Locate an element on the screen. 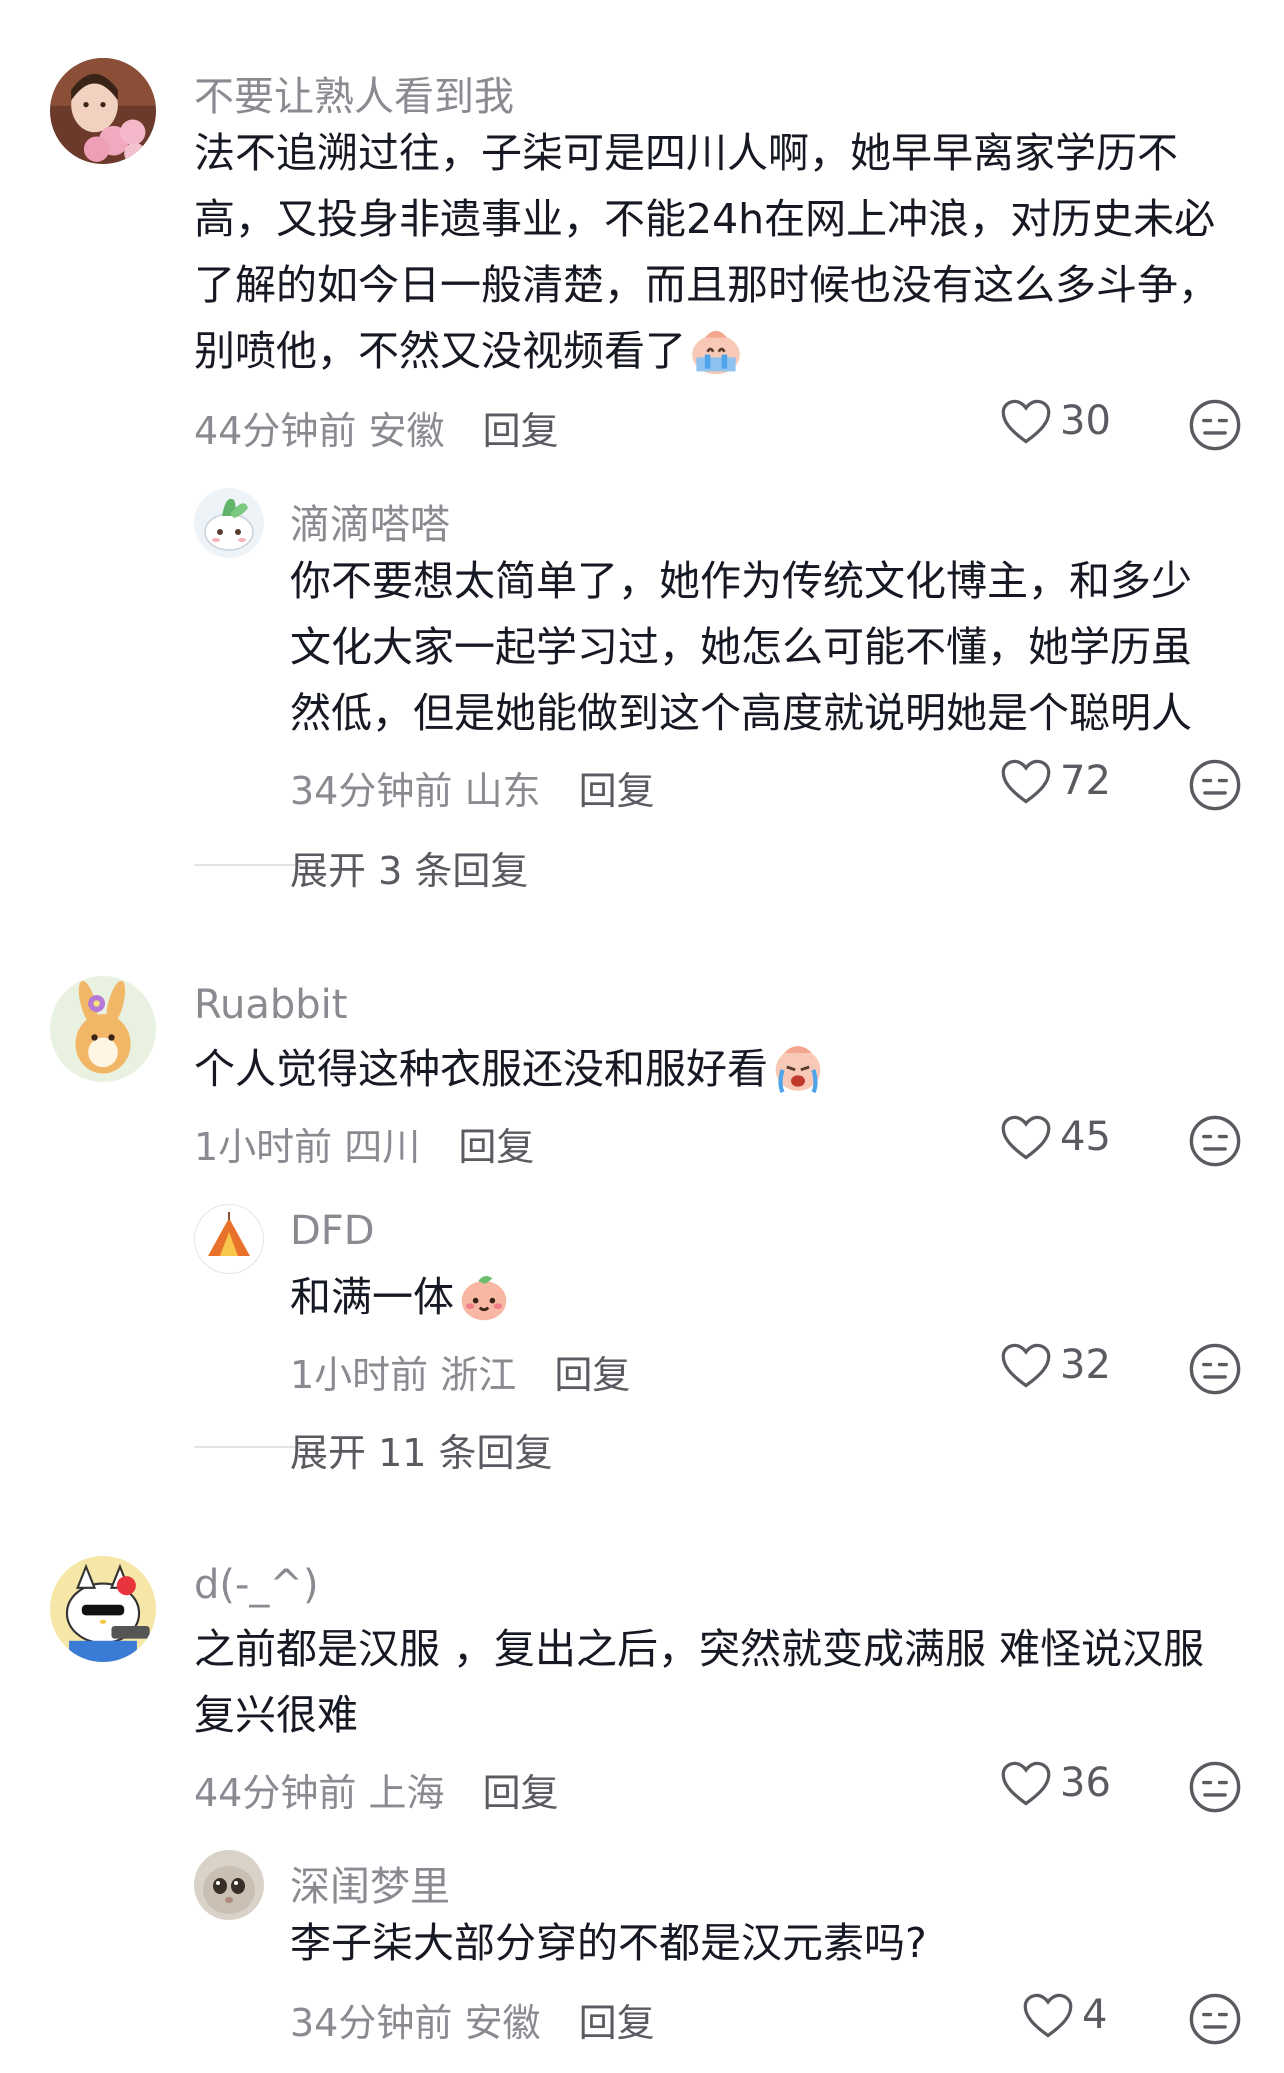  expand-replies-button: 展开 3 条回复 is located at coordinates (409, 867).